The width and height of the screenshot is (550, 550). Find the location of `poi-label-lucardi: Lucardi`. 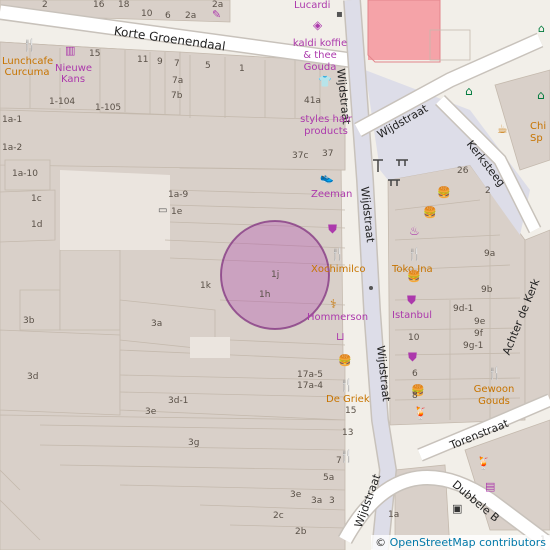

poi-label-lucardi: Lucardi is located at coordinates (312, 5).